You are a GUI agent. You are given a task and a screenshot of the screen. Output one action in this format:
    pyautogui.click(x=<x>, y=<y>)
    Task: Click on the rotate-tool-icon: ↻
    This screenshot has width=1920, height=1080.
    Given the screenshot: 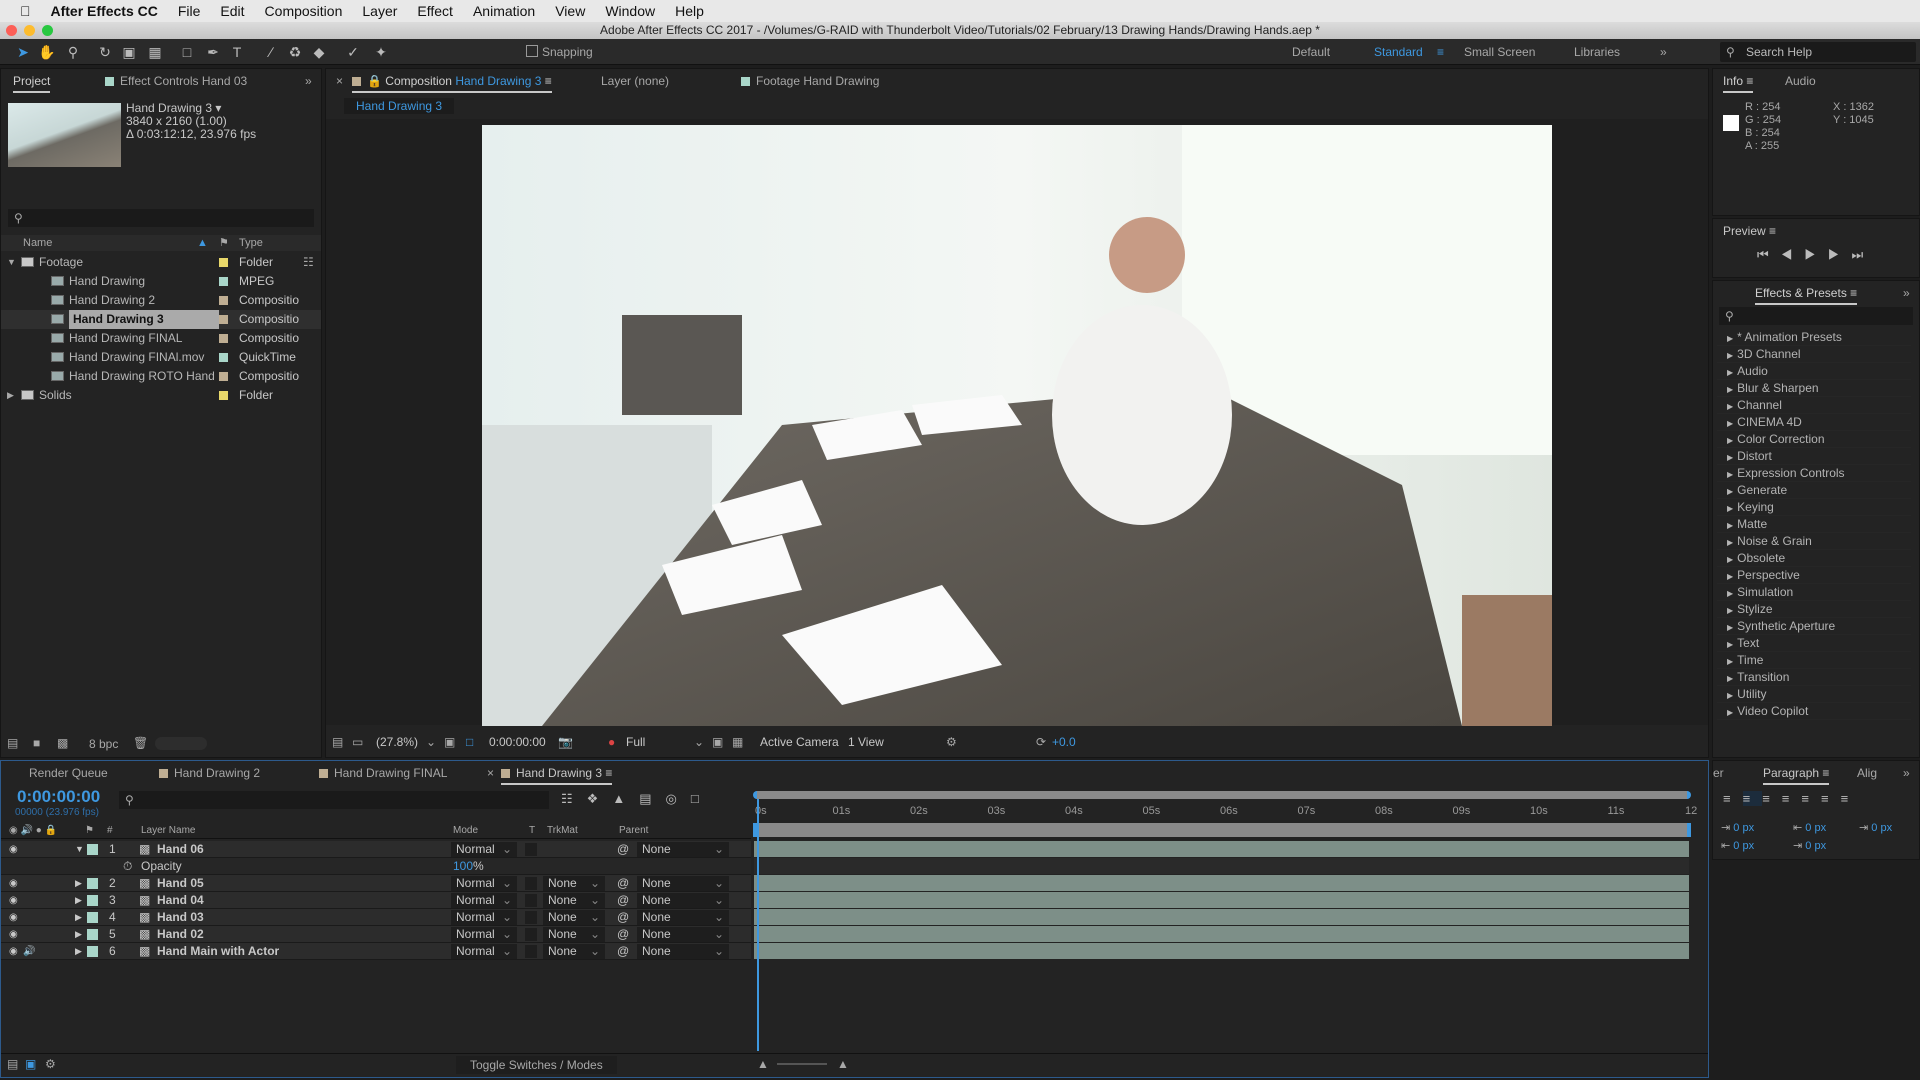 What is the action you would take?
    pyautogui.click(x=105, y=52)
    